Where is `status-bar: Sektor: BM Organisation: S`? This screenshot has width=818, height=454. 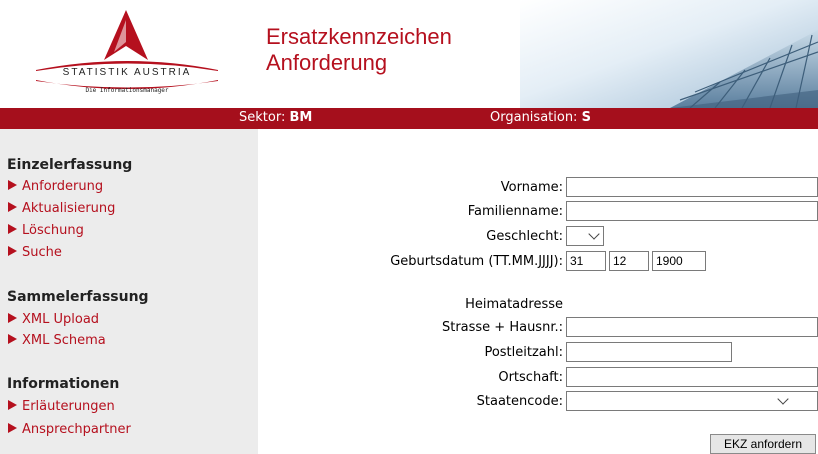 status-bar: Sektor: BM Organisation: S is located at coordinates (409, 118).